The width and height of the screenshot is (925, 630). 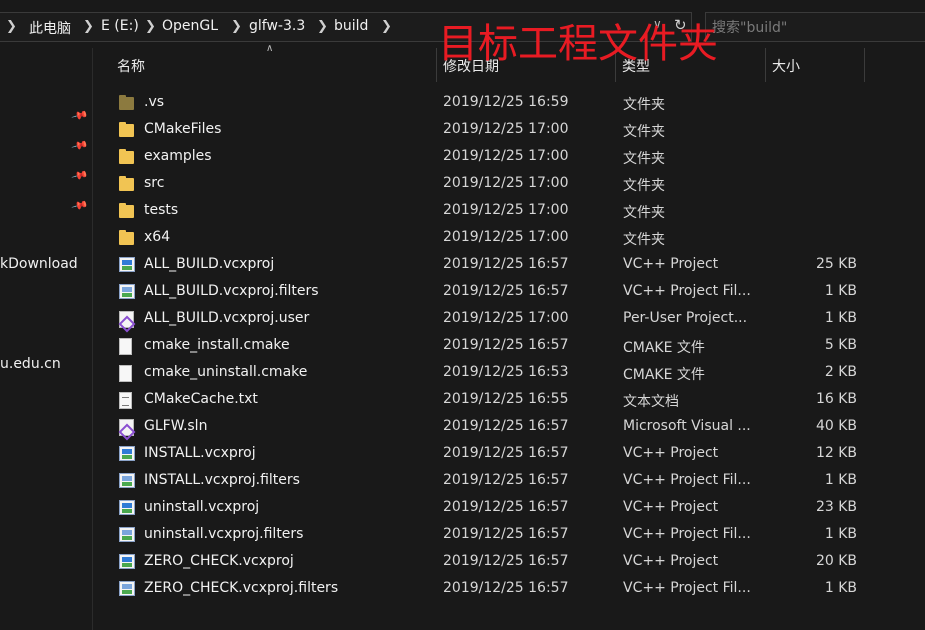 What do you see at coordinates (478, 130) in the screenshot?
I see `file-row: CMakeFiles 2019/12/25 17:00 文件夹` at bounding box center [478, 130].